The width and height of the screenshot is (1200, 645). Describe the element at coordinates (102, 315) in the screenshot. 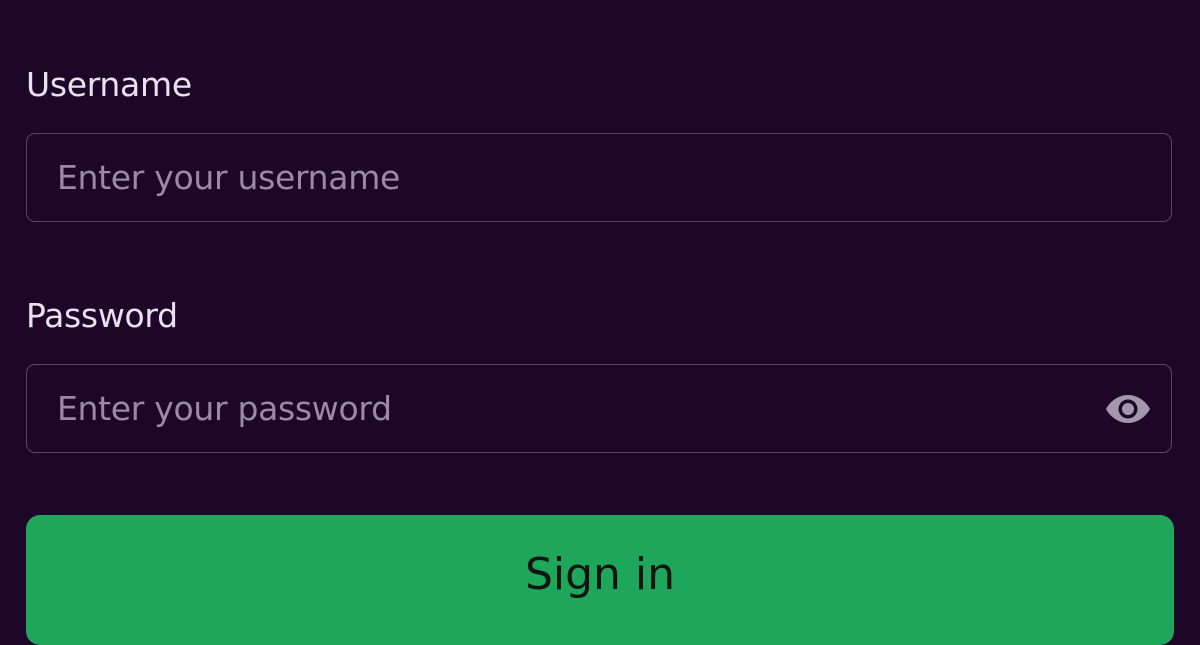

I see `password-label: Password` at that location.